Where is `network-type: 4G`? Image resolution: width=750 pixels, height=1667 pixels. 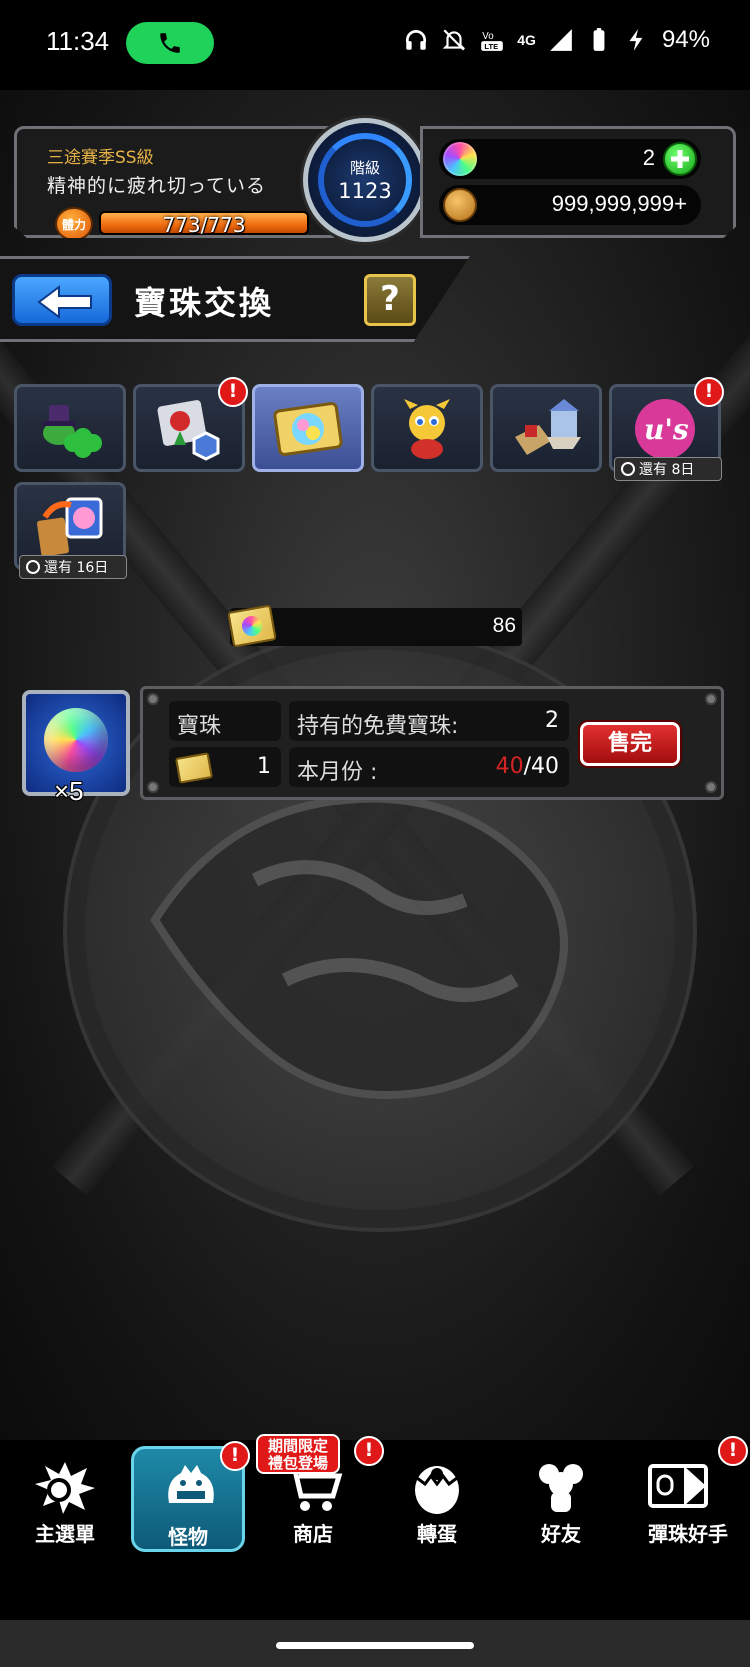 network-type: 4G is located at coordinates (526, 39).